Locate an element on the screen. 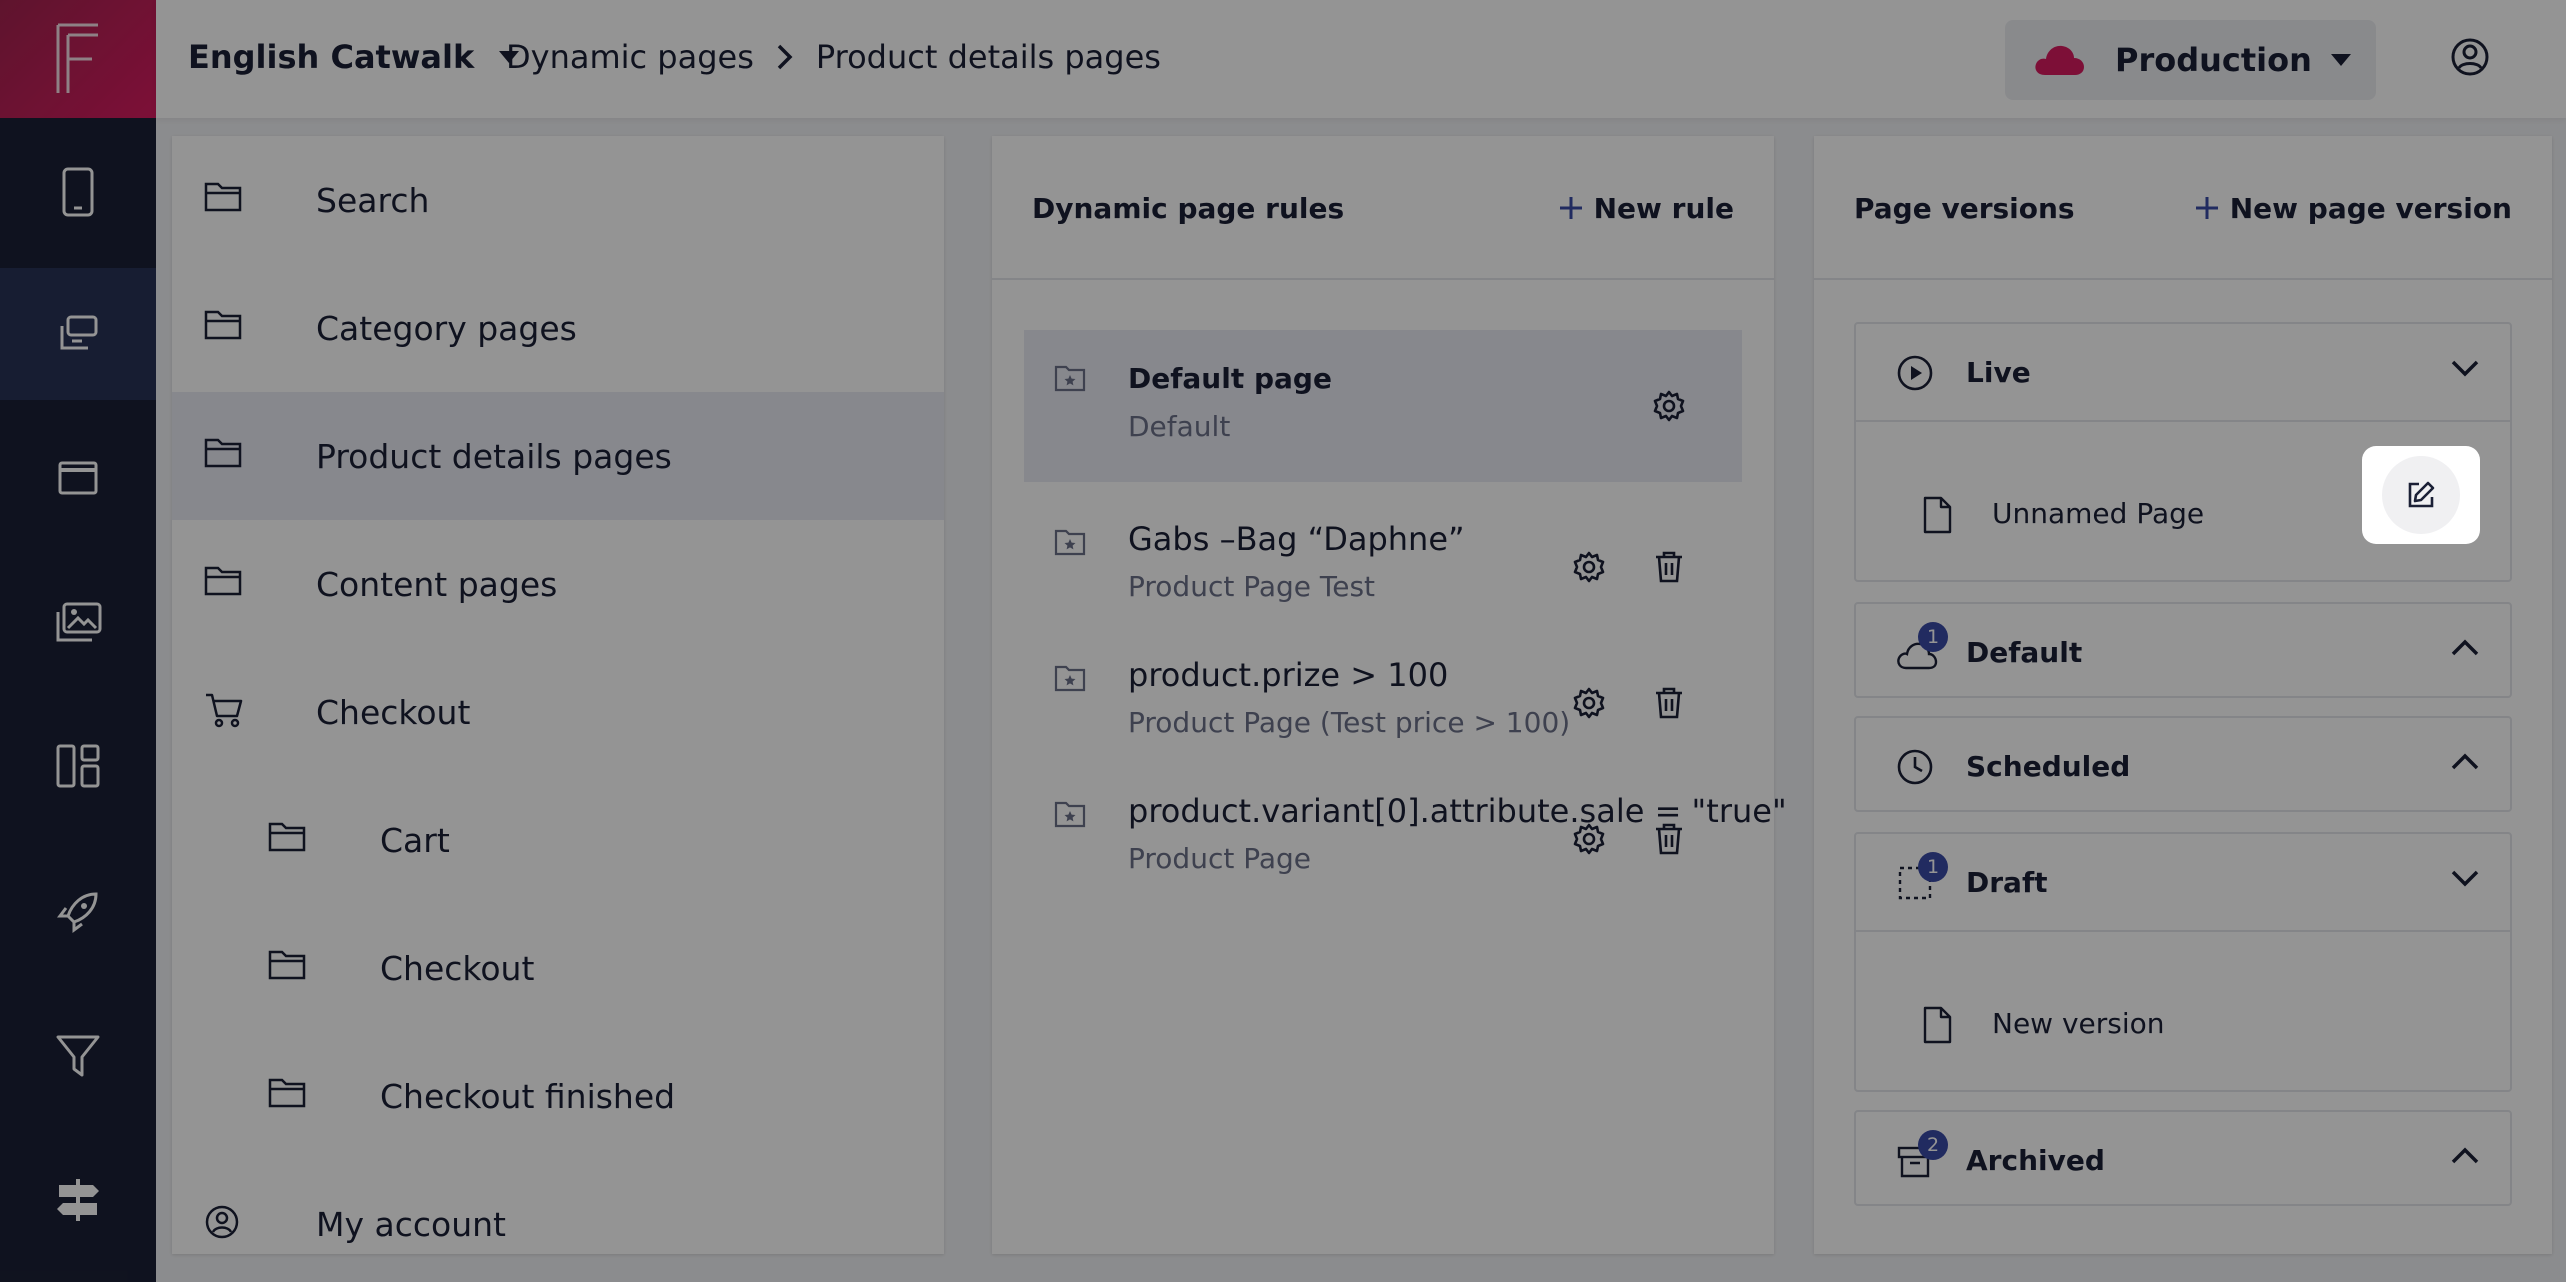 Image resolution: width=2566 pixels, height=1282 pixels. version-group-body: New version is located at coordinates (2183, 987).